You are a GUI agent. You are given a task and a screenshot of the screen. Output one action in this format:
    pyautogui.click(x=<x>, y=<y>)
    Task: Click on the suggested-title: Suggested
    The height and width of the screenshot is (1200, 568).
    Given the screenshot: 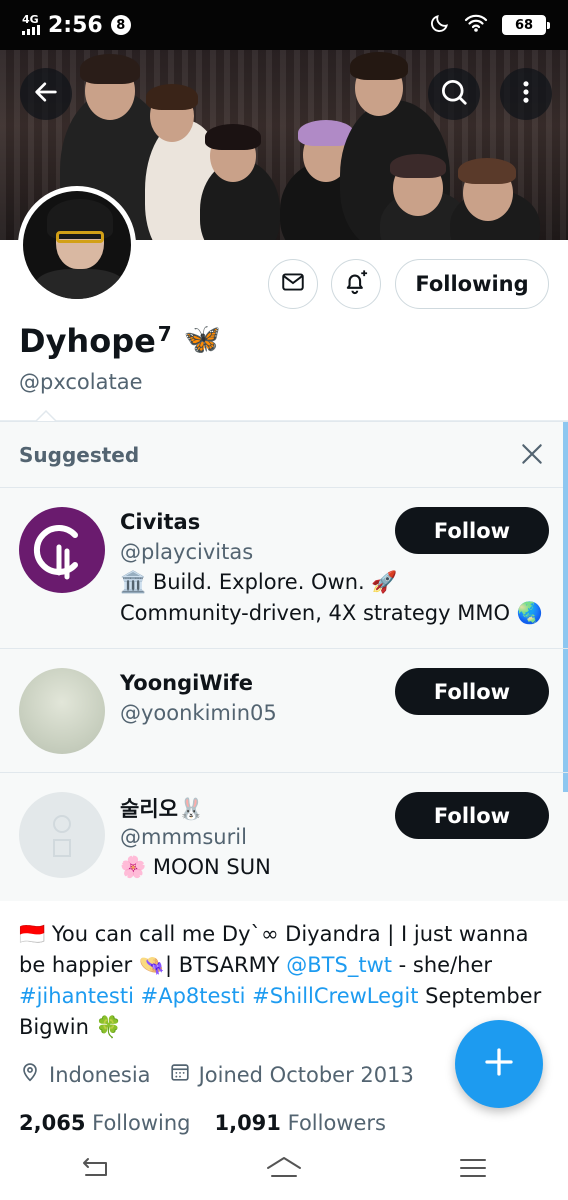 What is the action you would take?
    pyautogui.click(x=79, y=455)
    